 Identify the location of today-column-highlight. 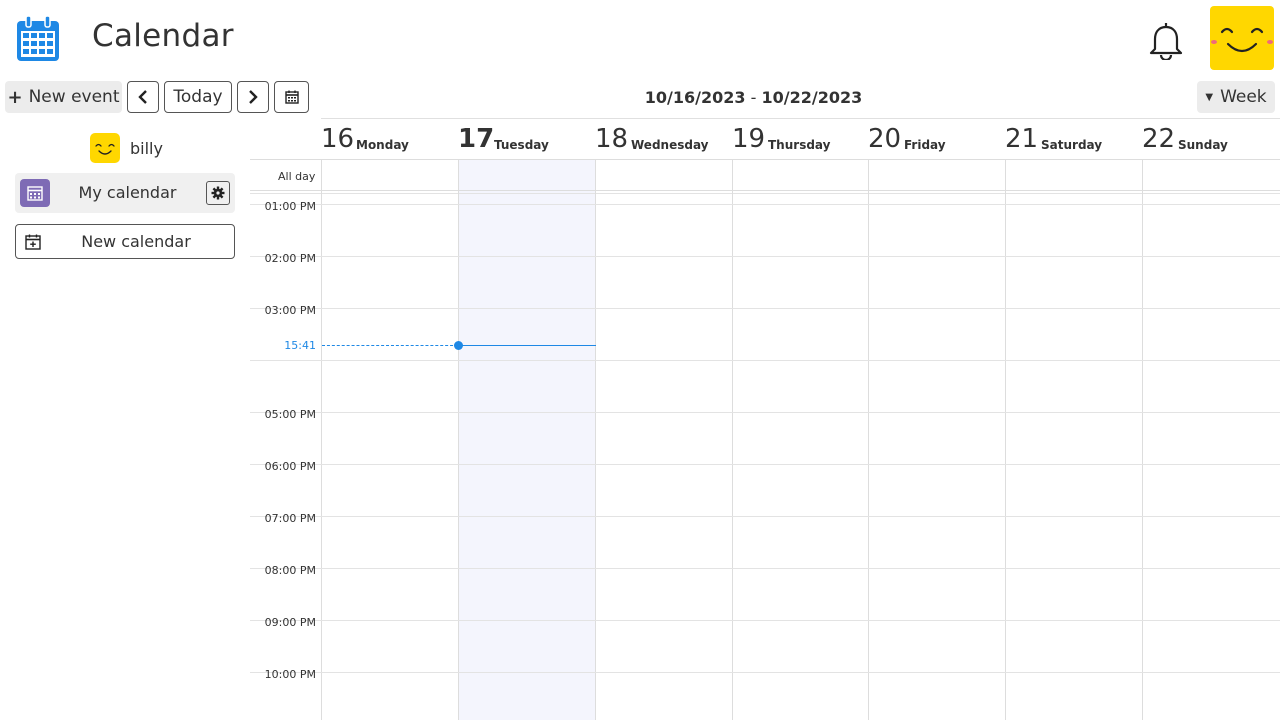
(526, 439).